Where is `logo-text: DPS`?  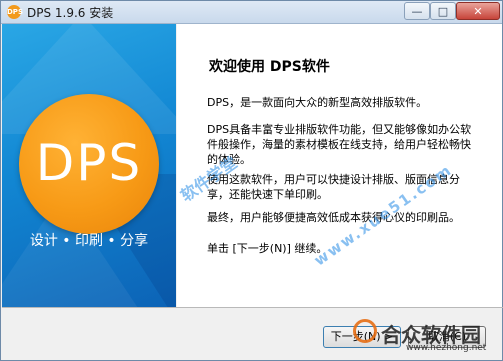 logo-text: DPS is located at coordinates (89, 163).